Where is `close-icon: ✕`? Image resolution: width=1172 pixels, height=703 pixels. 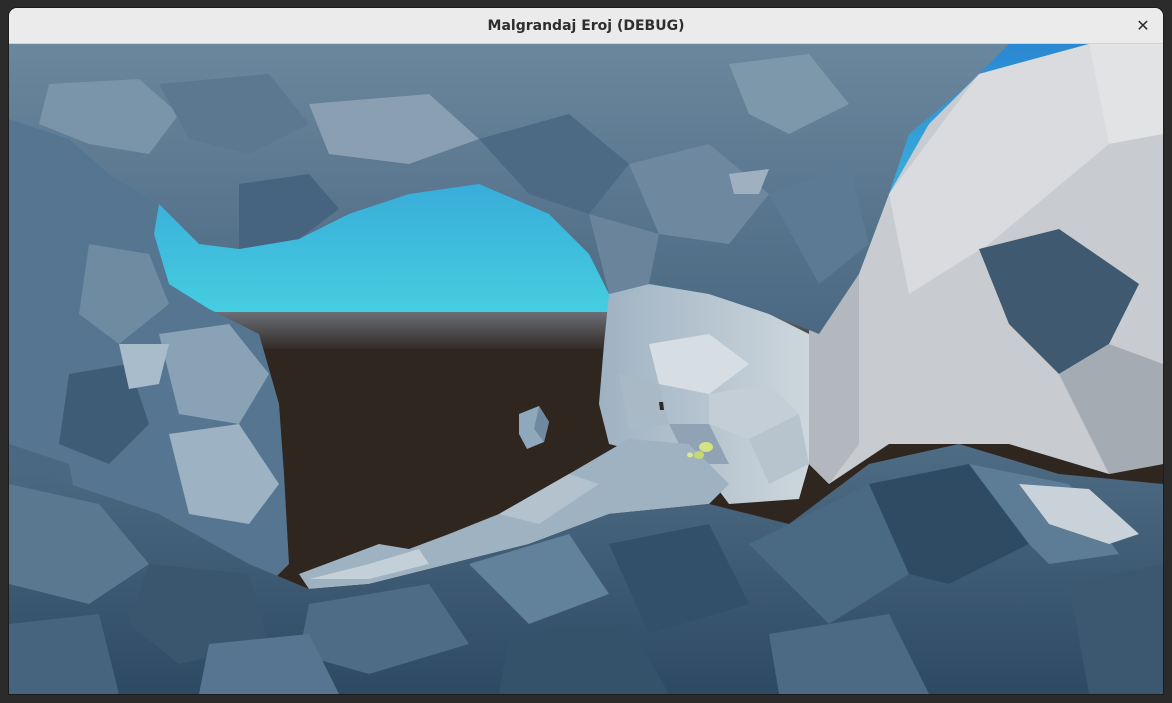 close-icon: ✕ is located at coordinates (1143, 26).